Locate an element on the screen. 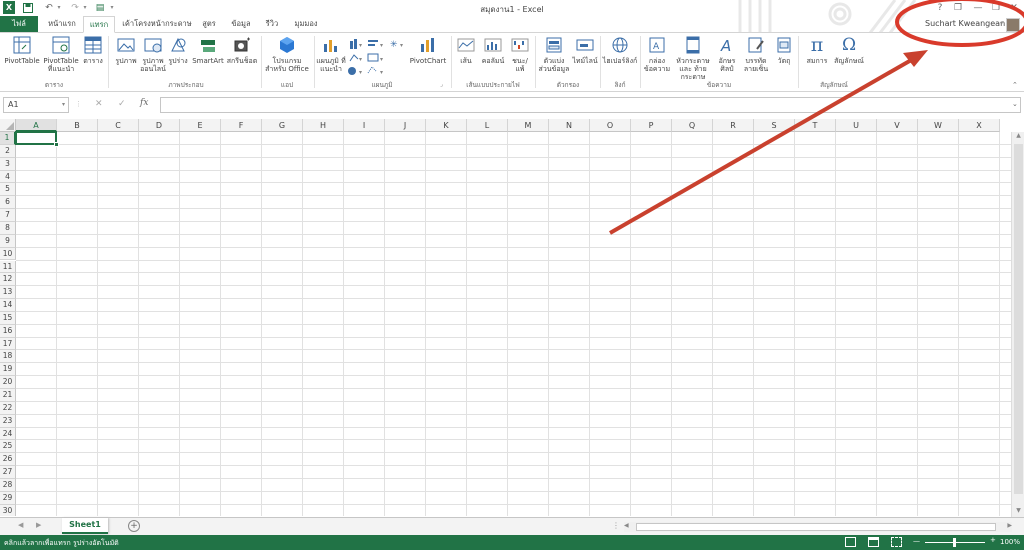  column-header: W is located at coordinates (938, 125).